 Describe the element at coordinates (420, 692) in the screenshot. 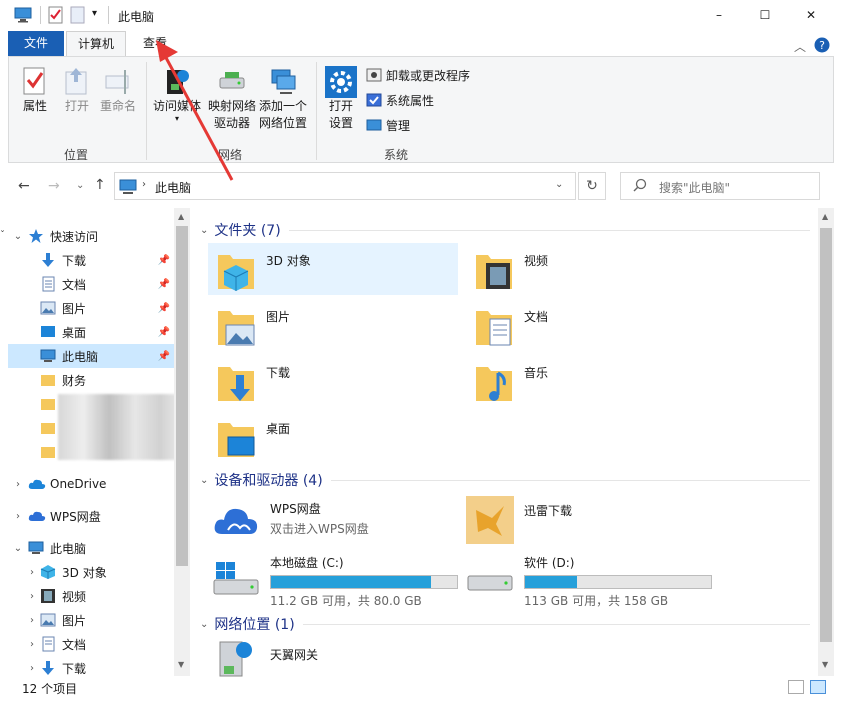

I see `status-bar: 12 个项目` at that location.